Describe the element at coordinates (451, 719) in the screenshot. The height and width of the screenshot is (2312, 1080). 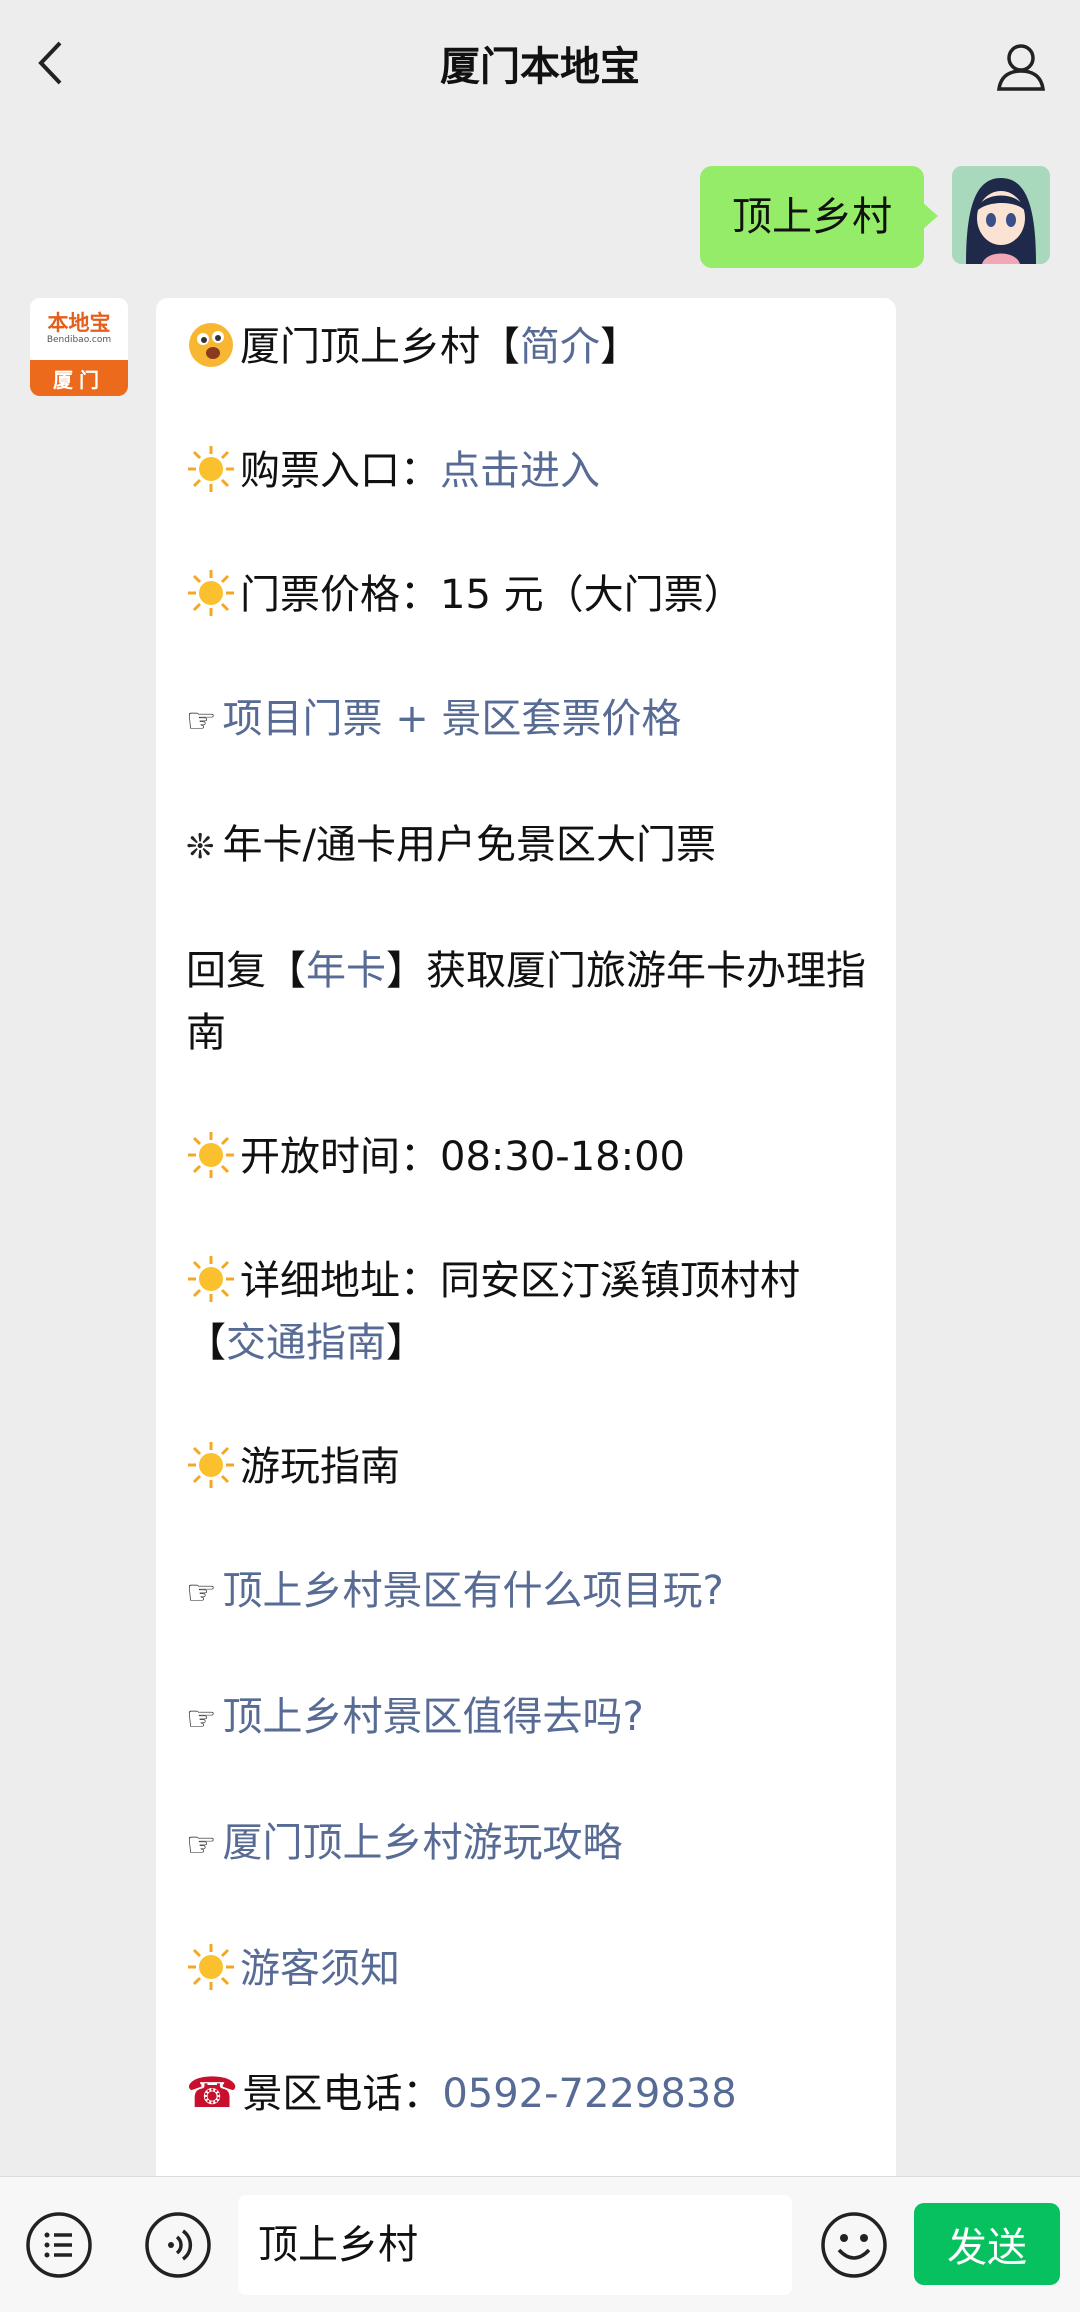
I see `package-price-link: 项目门票 + 景区套票价格` at that location.